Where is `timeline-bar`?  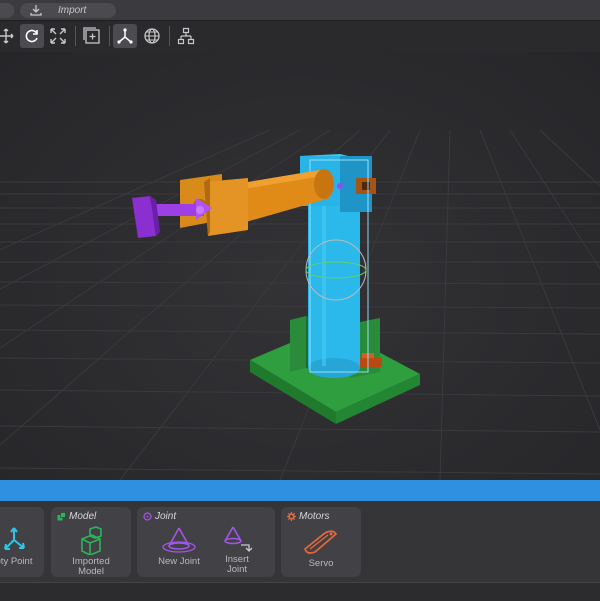
timeline-bar is located at coordinates (300, 490).